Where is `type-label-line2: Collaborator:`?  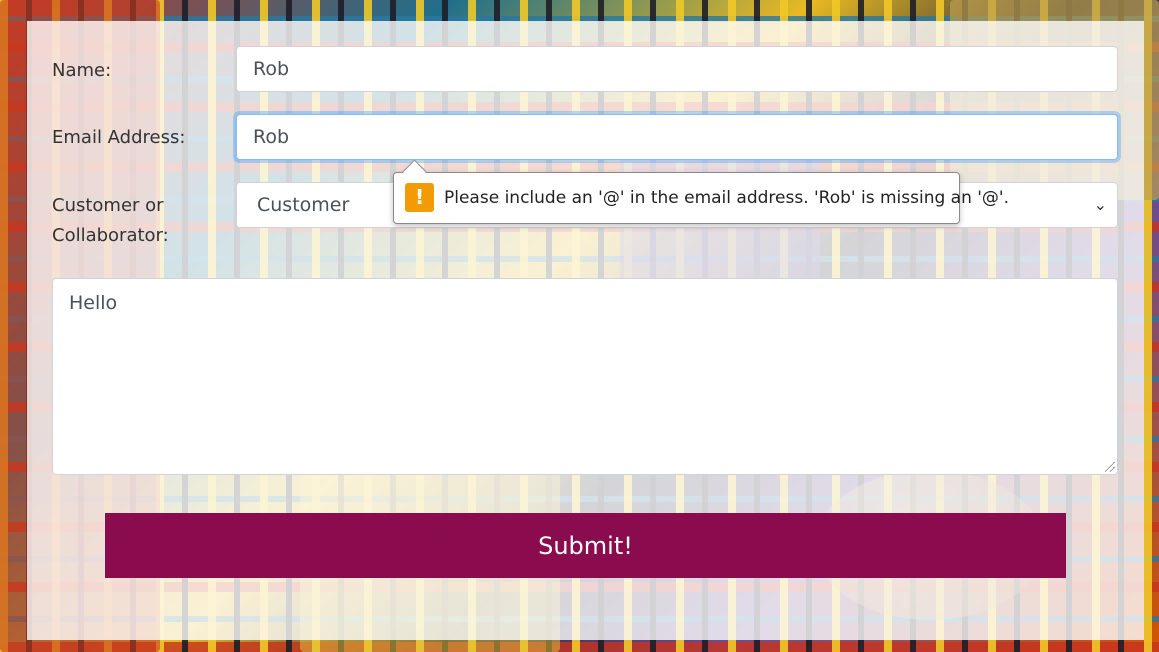
type-label-line2: Collaborator: is located at coordinates (110, 235).